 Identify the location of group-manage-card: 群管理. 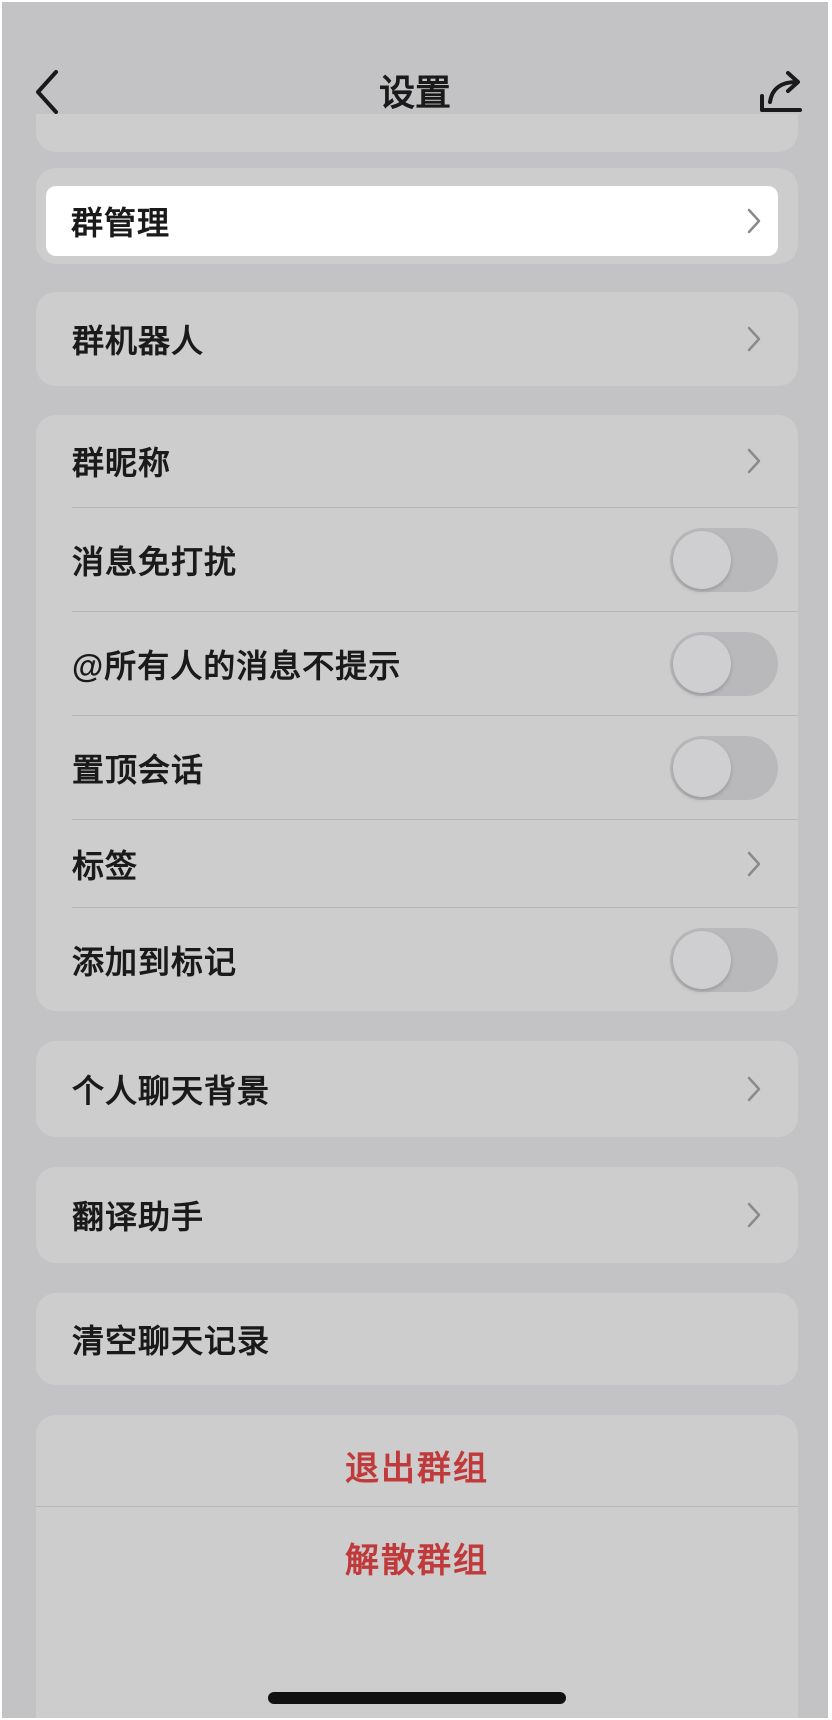
(417, 216).